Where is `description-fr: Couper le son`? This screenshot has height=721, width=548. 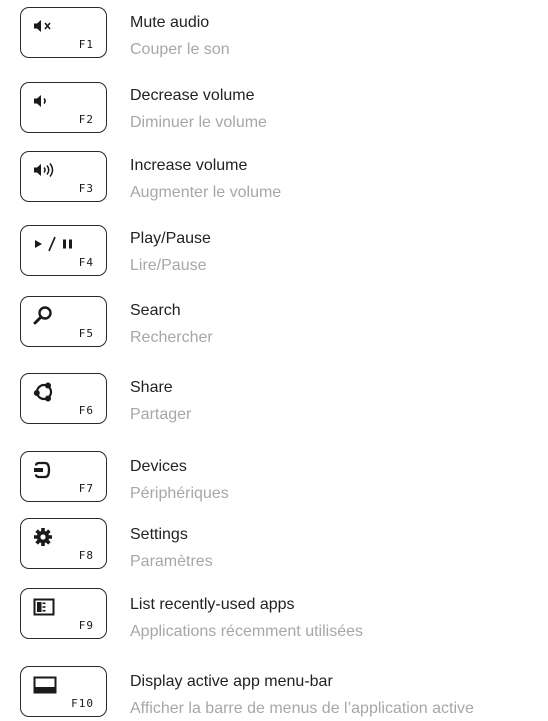
description-fr: Couper le son is located at coordinates (180, 49).